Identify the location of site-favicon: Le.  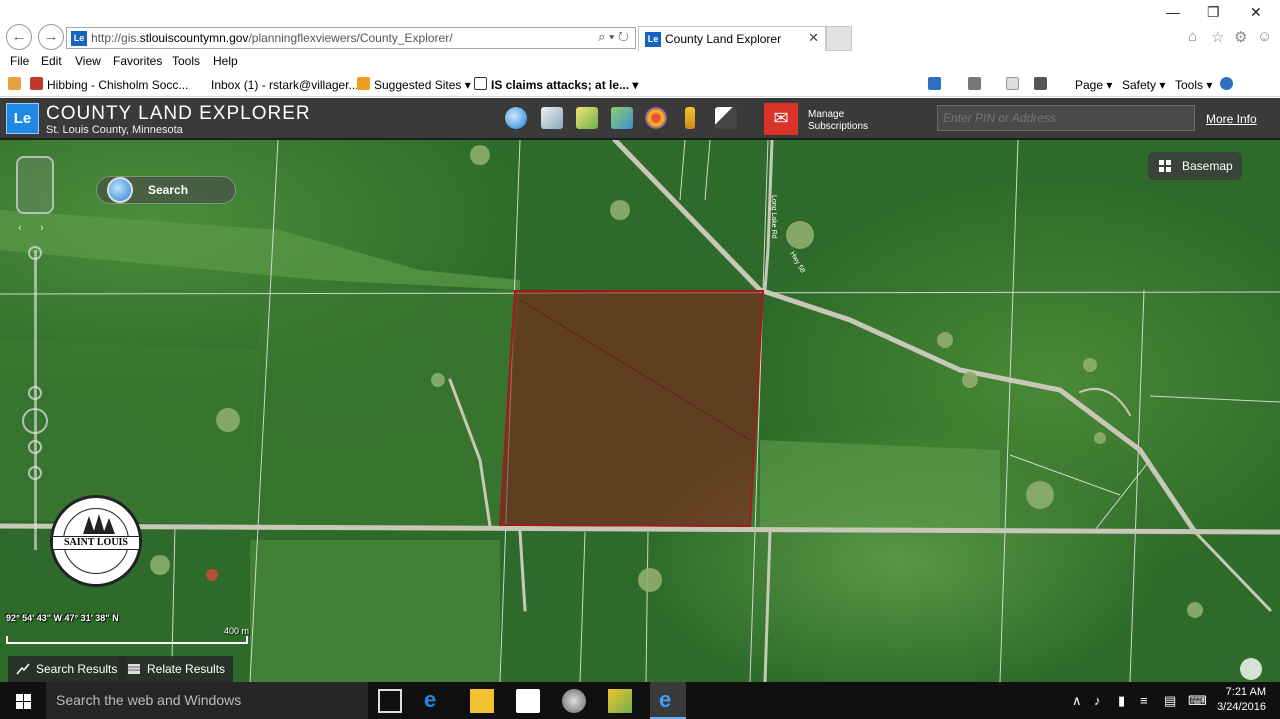
(79, 38).